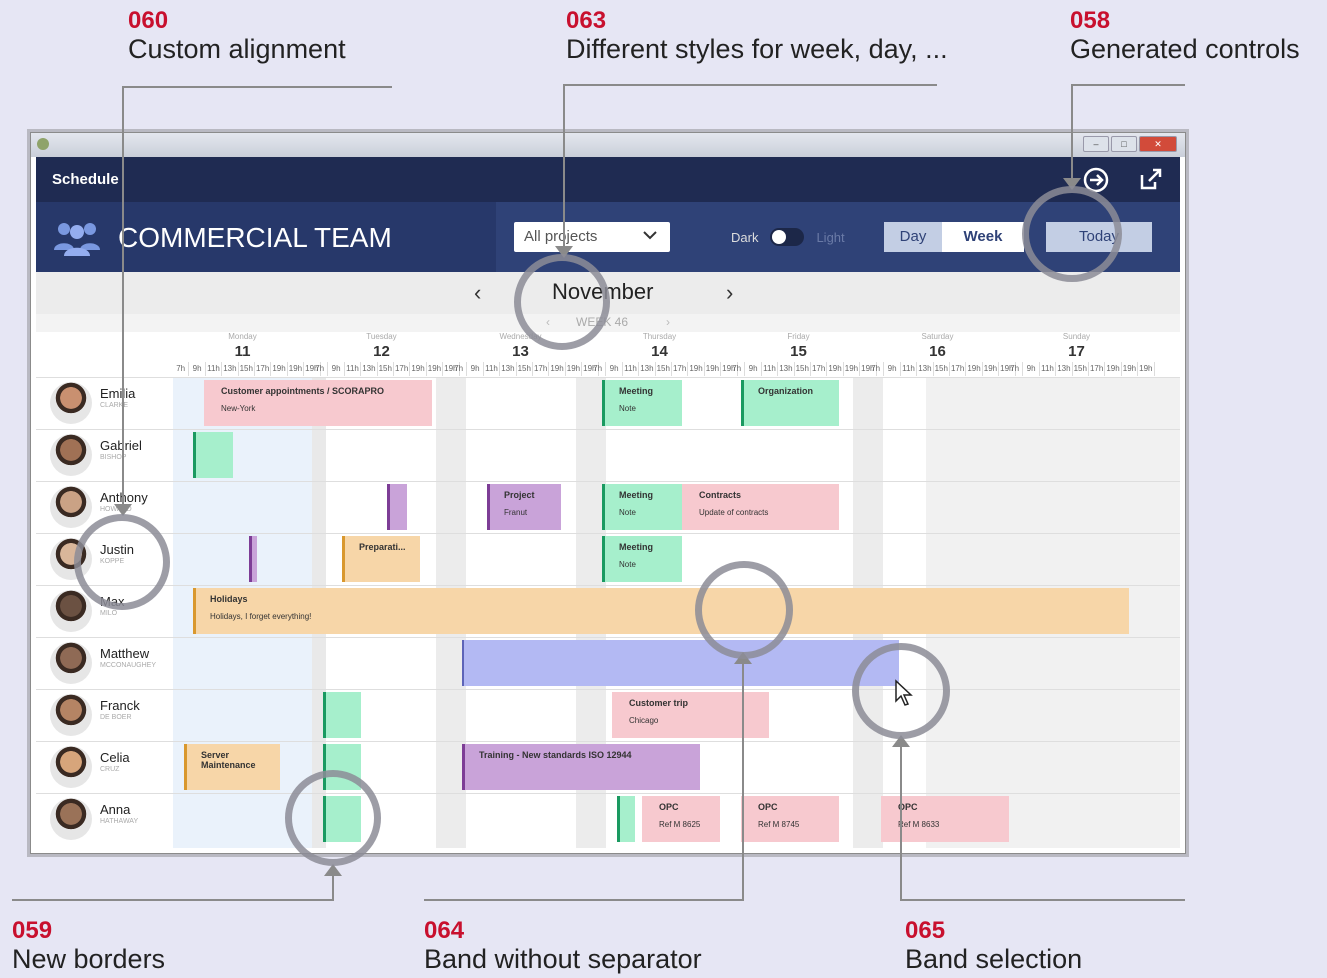 The width and height of the screenshot is (1327, 978). Describe the element at coordinates (720, 495) in the screenshot. I see `event-title: Contracts` at that location.